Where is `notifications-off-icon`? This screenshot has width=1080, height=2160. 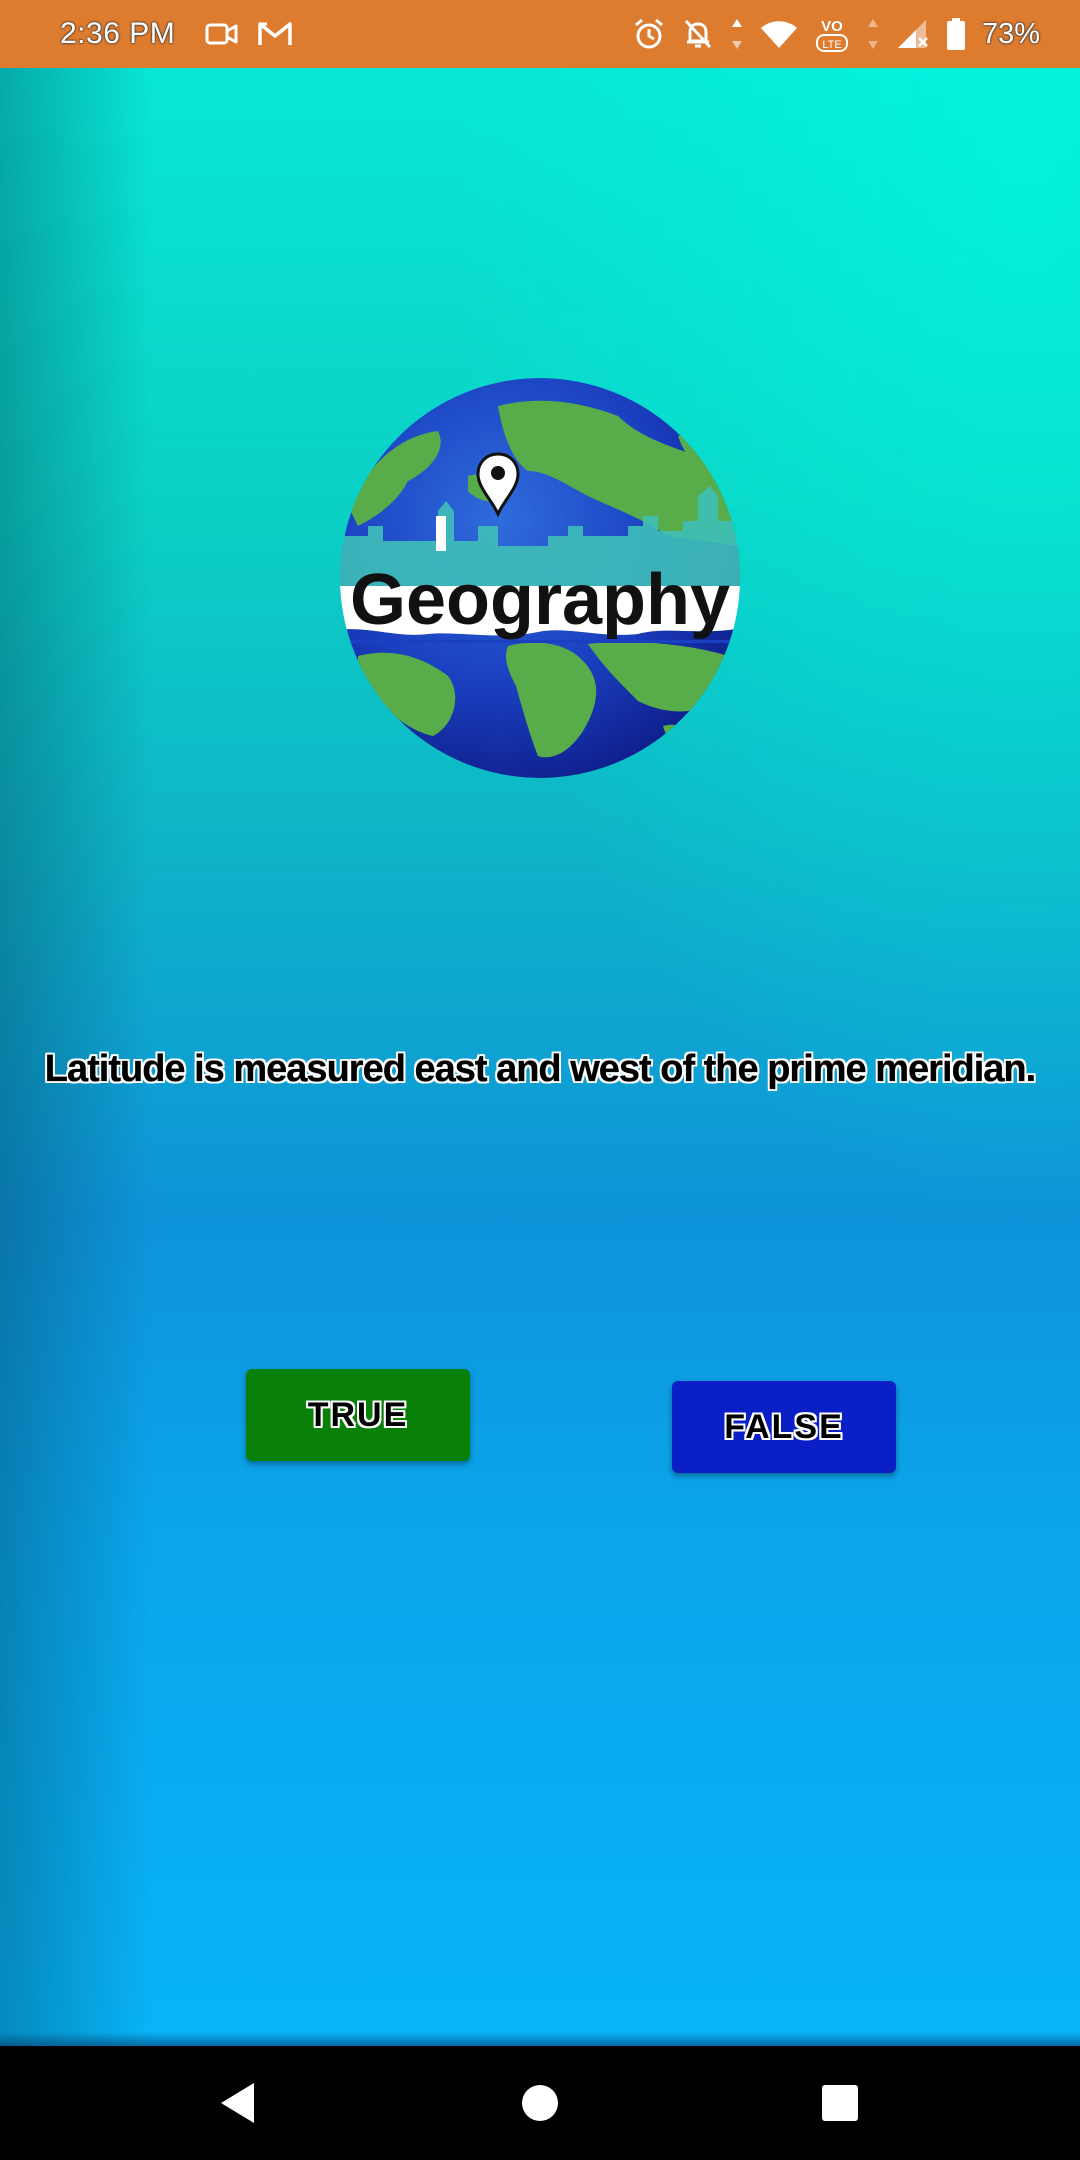 notifications-off-icon is located at coordinates (698, 34).